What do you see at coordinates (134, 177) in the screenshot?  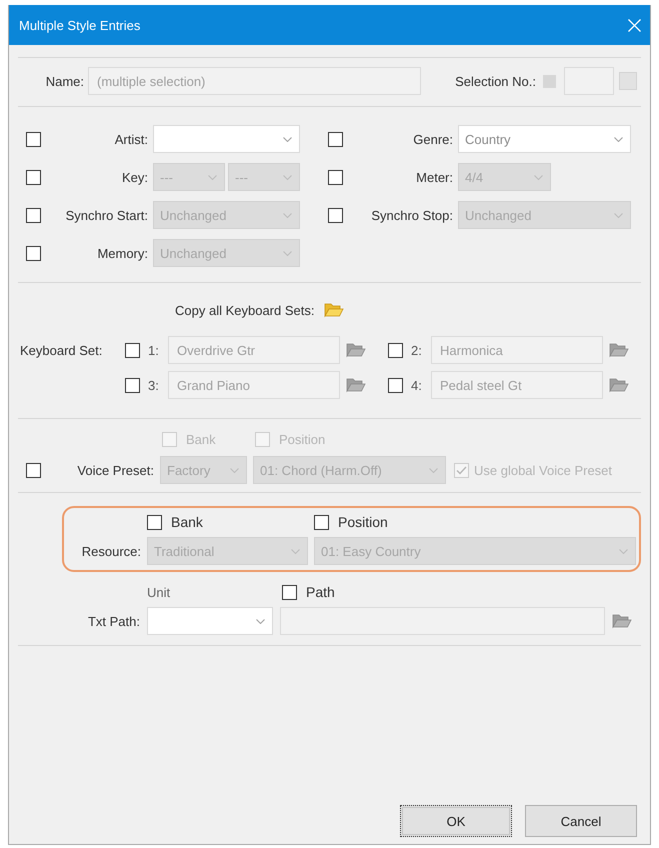 I see `field-label: Key:` at bounding box center [134, 177].